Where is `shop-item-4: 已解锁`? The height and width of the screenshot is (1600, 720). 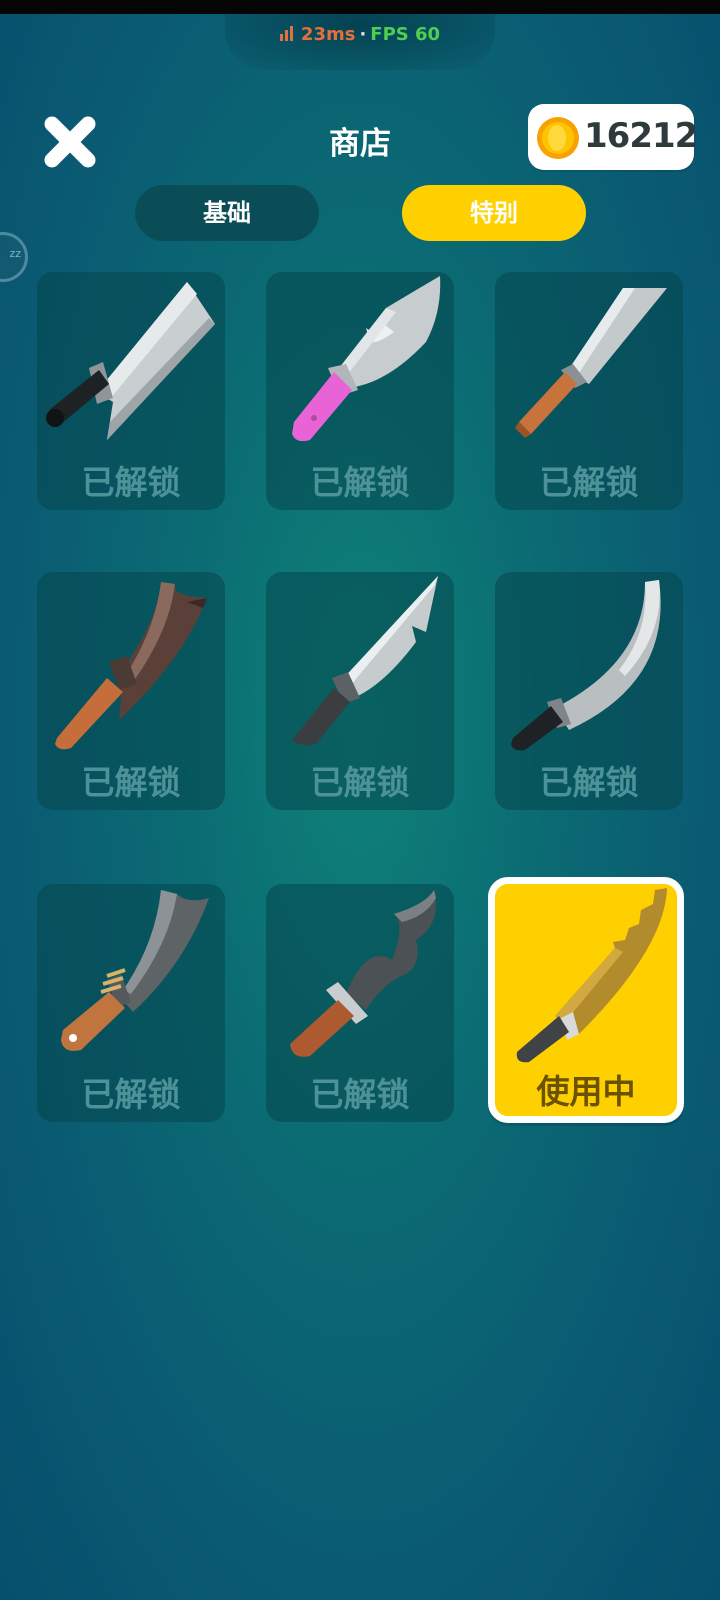 shop-item-4: 已解锁 is located at coordinates (131, 691).